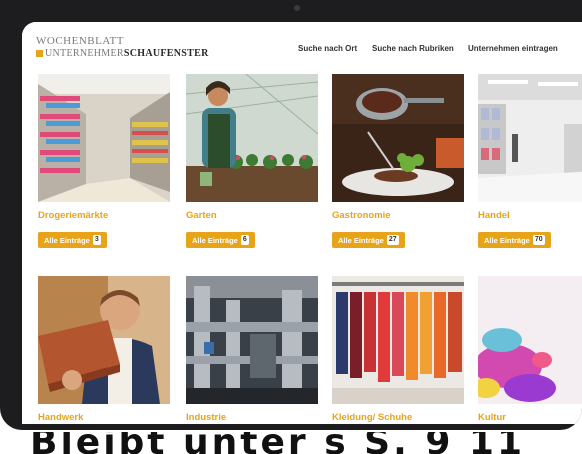 The width and height of the screenshot is (582, 454). Describe the element at coordinates (327, 48) in the screenshot. I see `nav-suche-ort: Suche nach Ort` at that location.